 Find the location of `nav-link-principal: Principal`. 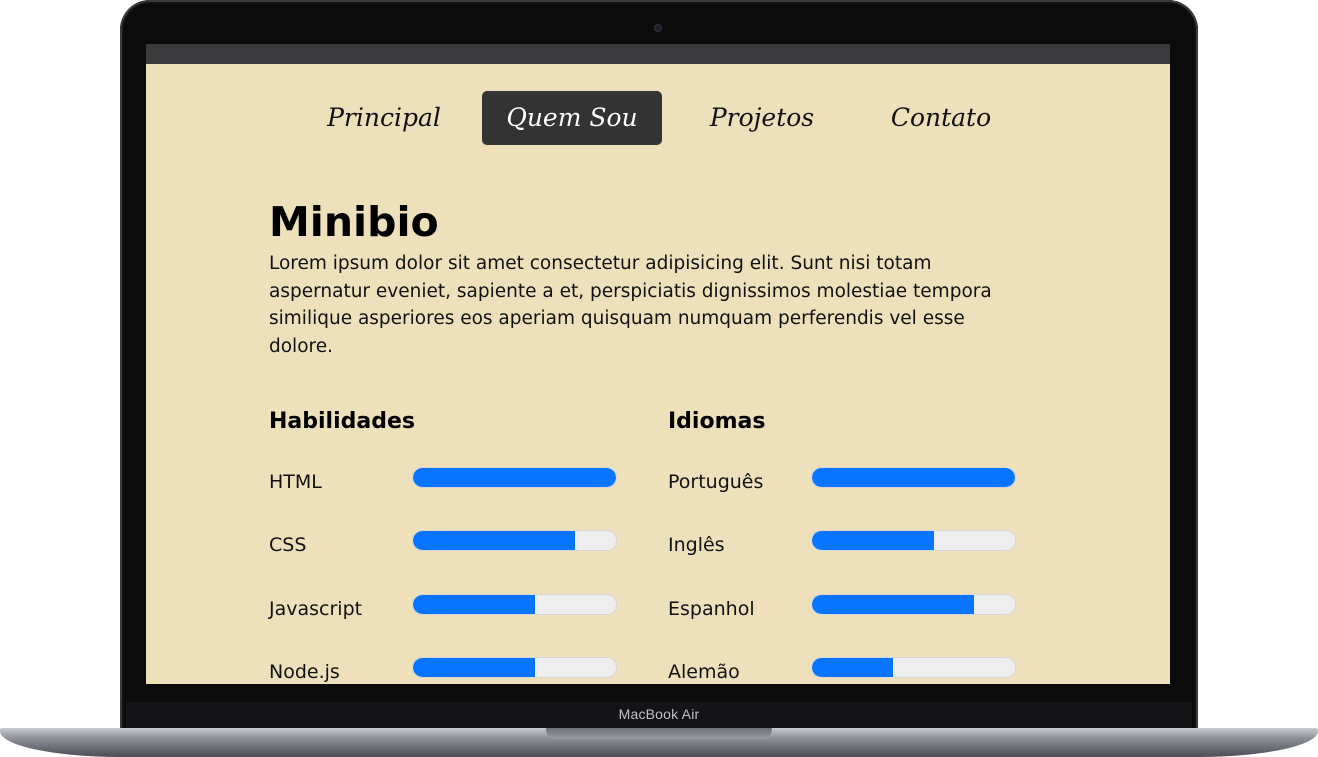

nav-link-principal: Principal is located at coordinates (384, 118).